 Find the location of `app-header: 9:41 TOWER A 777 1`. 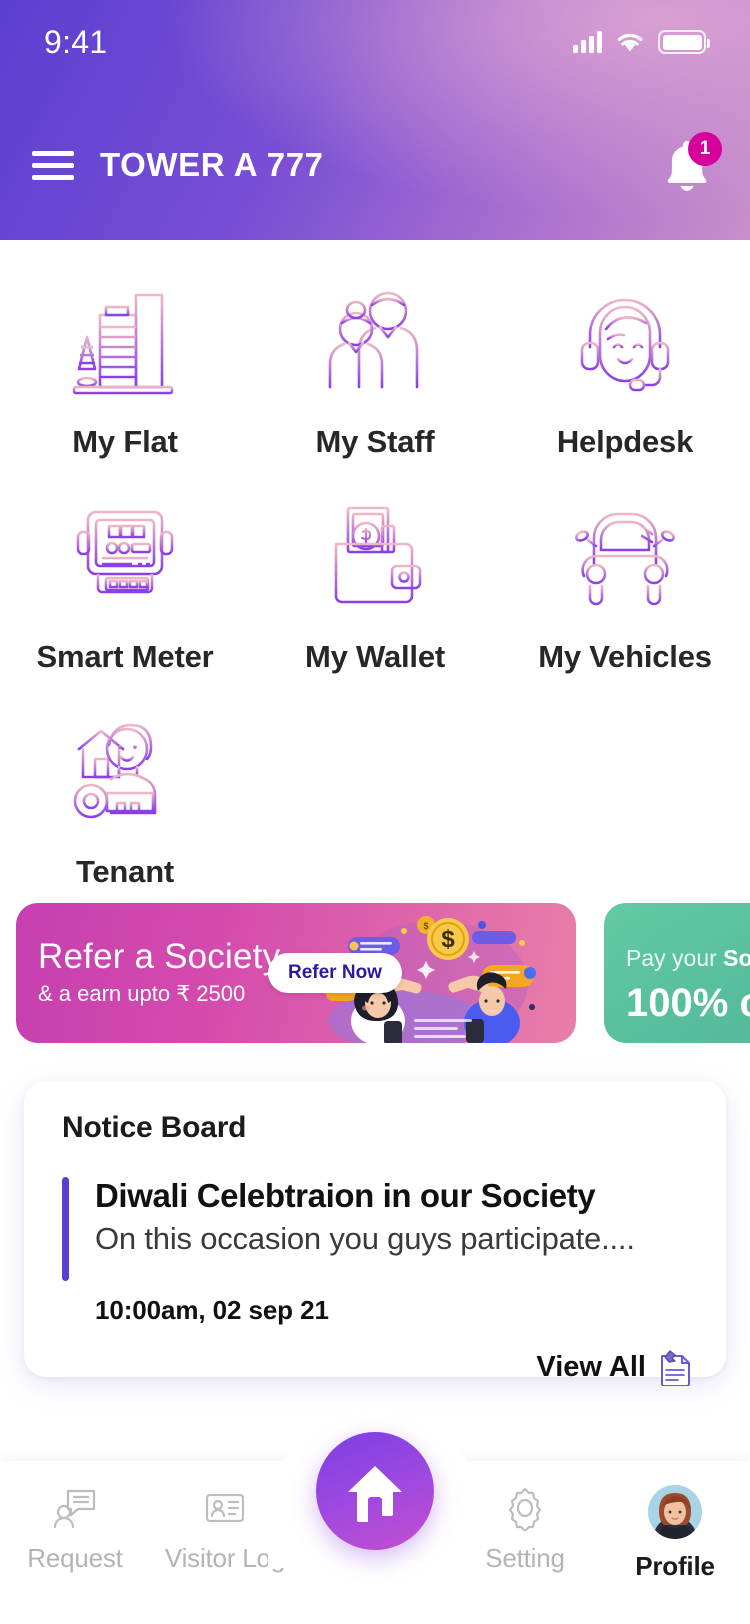

app-header: 9:41 TOWER A 777 1 is located at coordinates (375, 120).